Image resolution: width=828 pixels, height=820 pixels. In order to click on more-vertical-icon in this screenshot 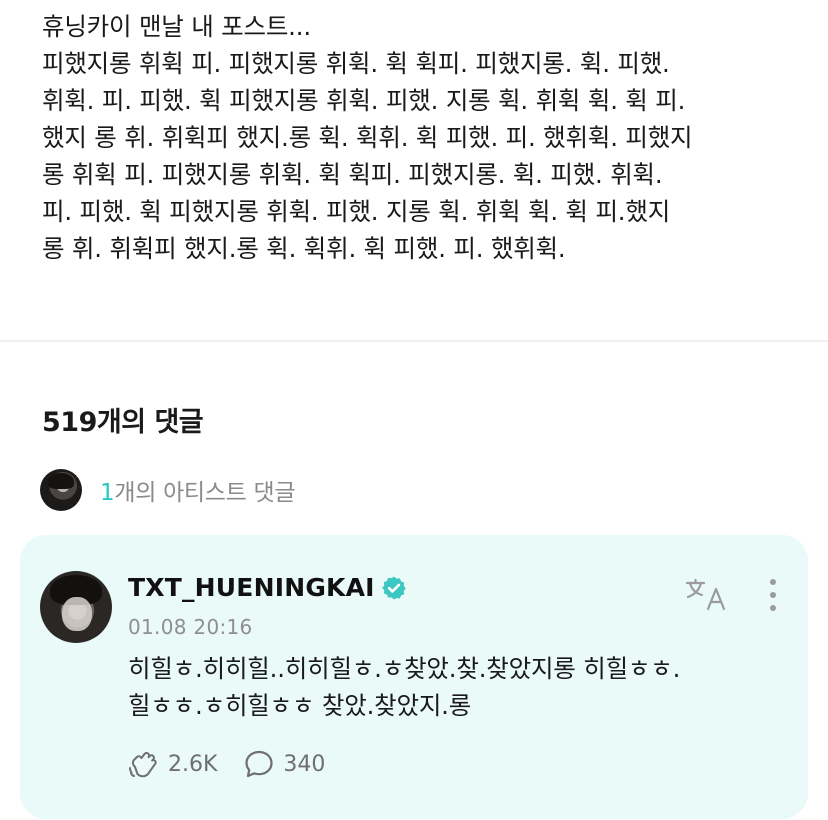, I will do `click(773, 595)`.